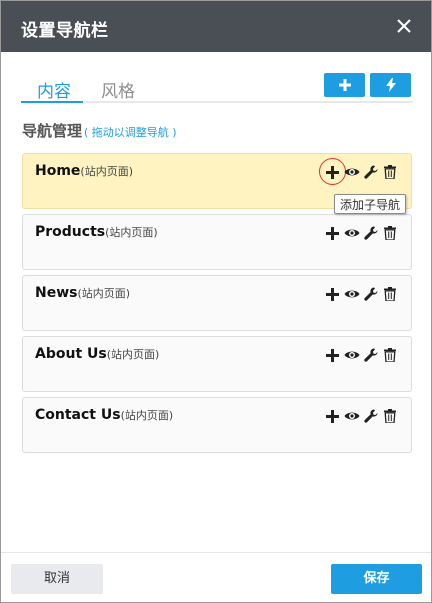  Describe the element at coordinates (71, 354) in the screenshot. I see `nav-item-name: About Us` at that location.